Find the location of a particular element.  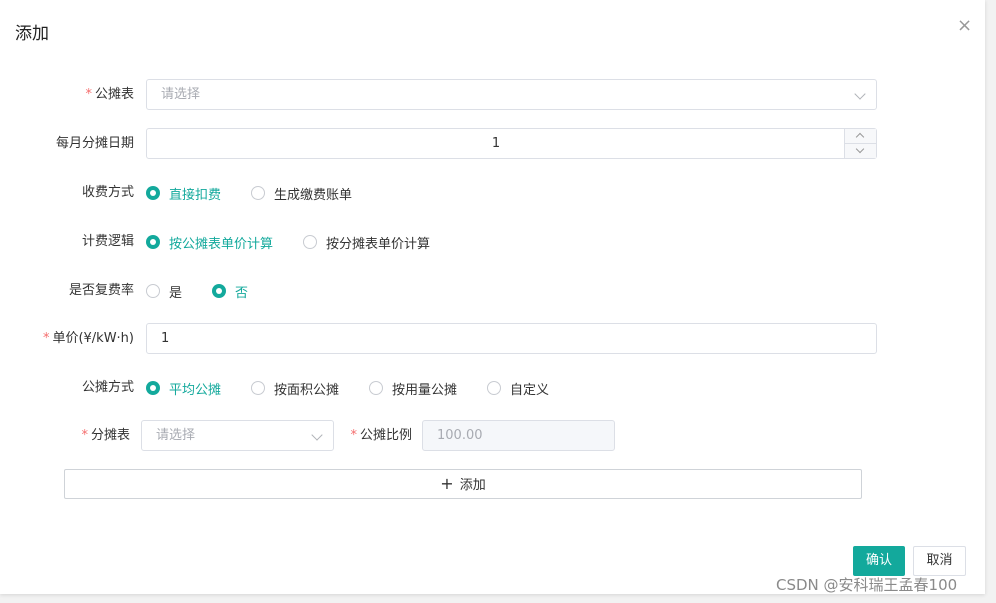

radio-area-share: 按面积公摊 is located at coordinates (295, 388).